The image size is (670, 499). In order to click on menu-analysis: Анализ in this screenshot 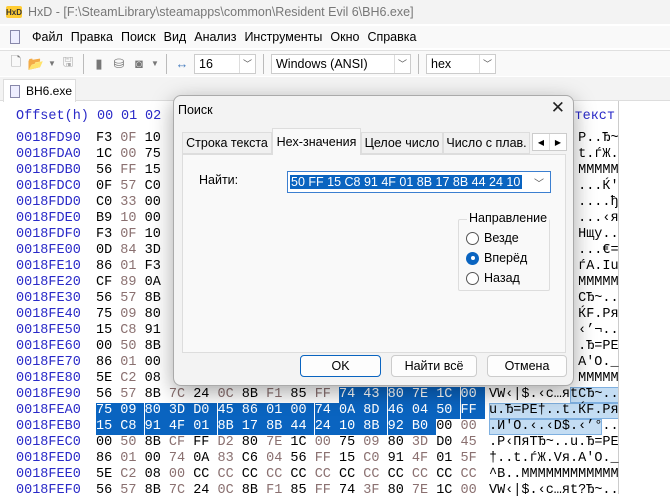, I will do `click(215, 37)`.